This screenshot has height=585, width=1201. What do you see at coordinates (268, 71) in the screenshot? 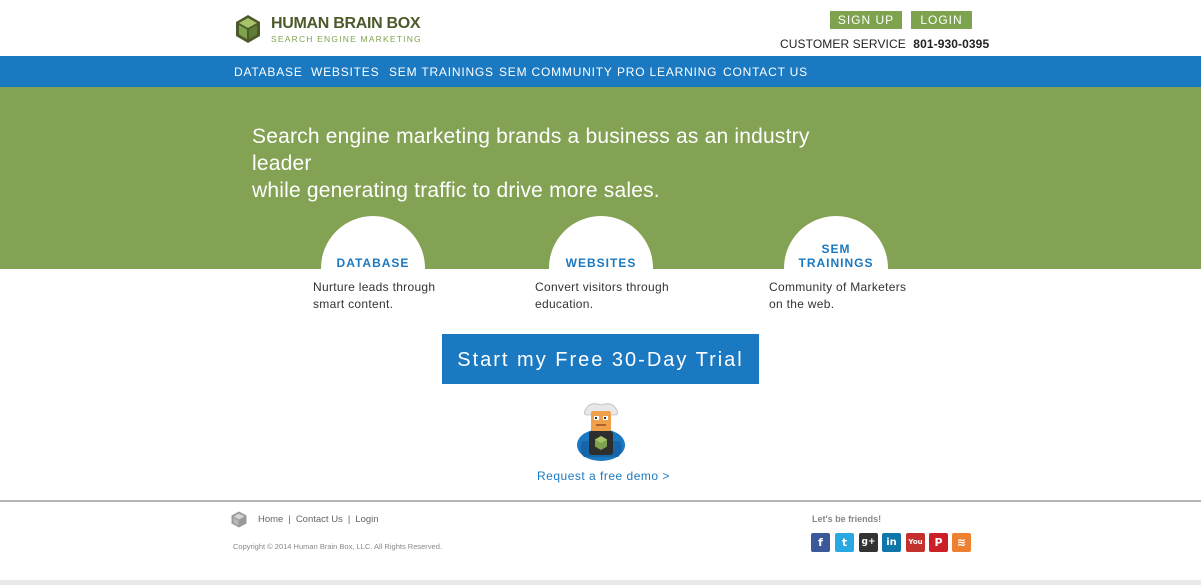
I see `nav-item-database: DATABASE` at bounding box center [268, 71].